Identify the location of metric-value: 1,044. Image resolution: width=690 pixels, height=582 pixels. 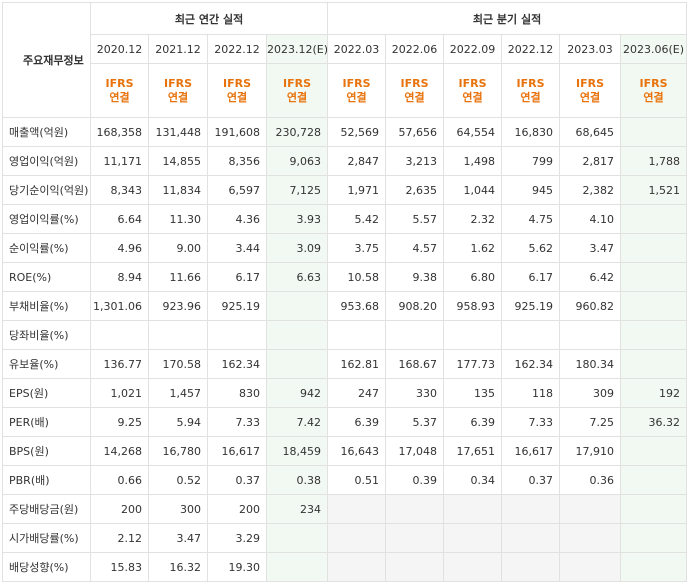
(473, 190).